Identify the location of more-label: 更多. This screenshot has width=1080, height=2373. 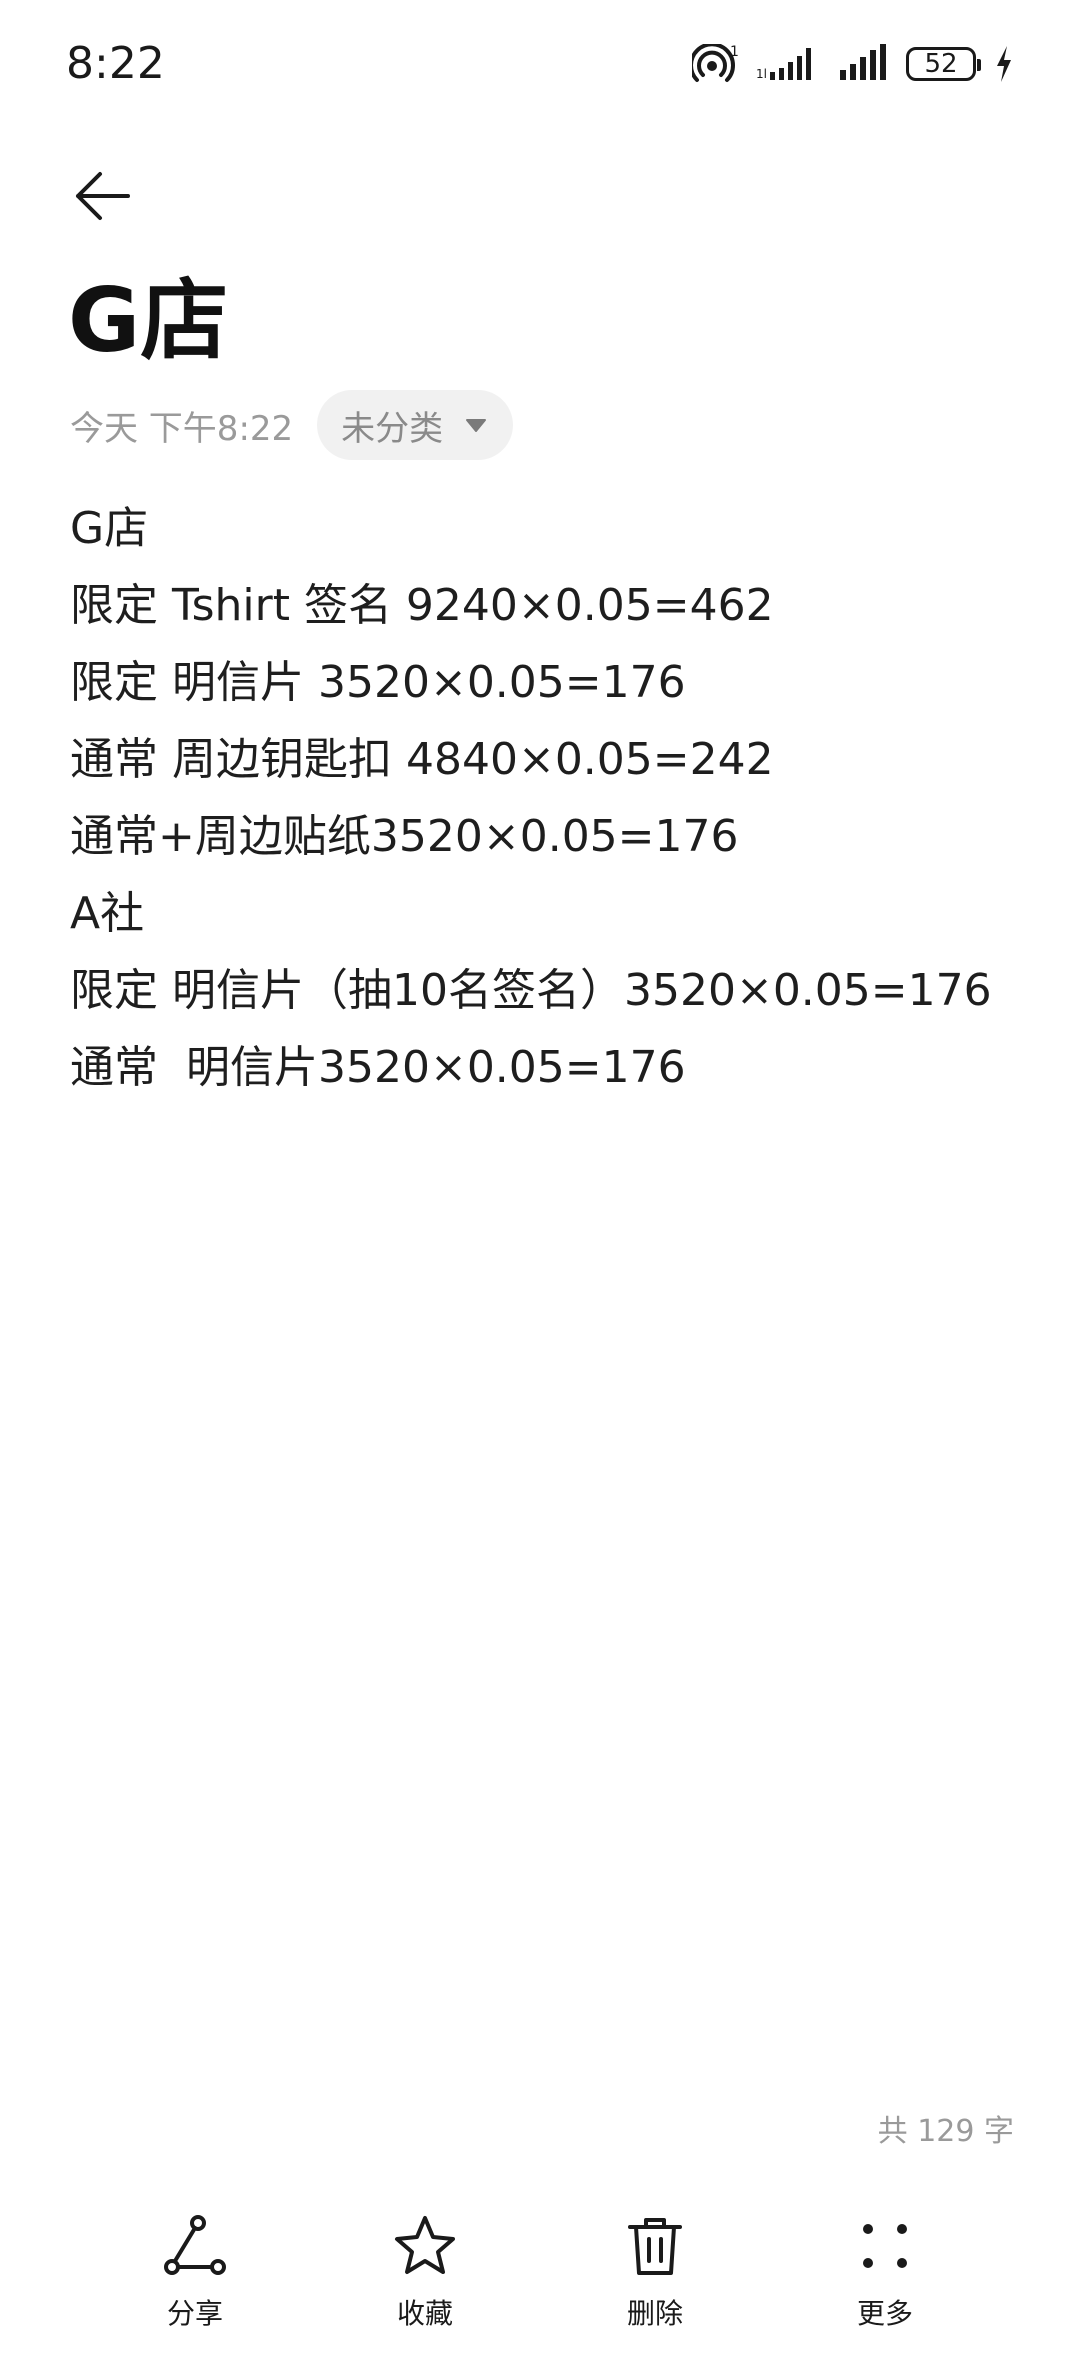
(884, 2313).